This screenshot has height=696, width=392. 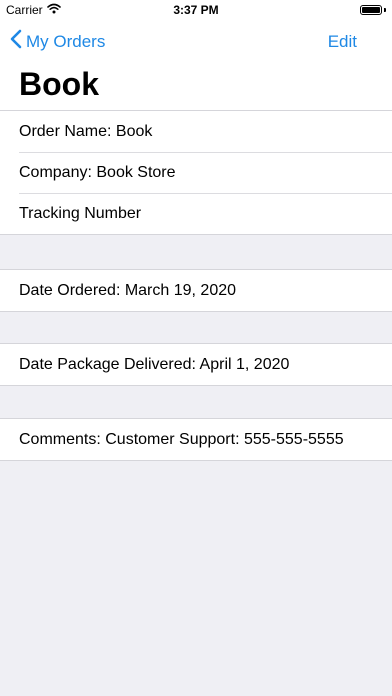 I want to click on battery-nub, so click(x=385, y=10).